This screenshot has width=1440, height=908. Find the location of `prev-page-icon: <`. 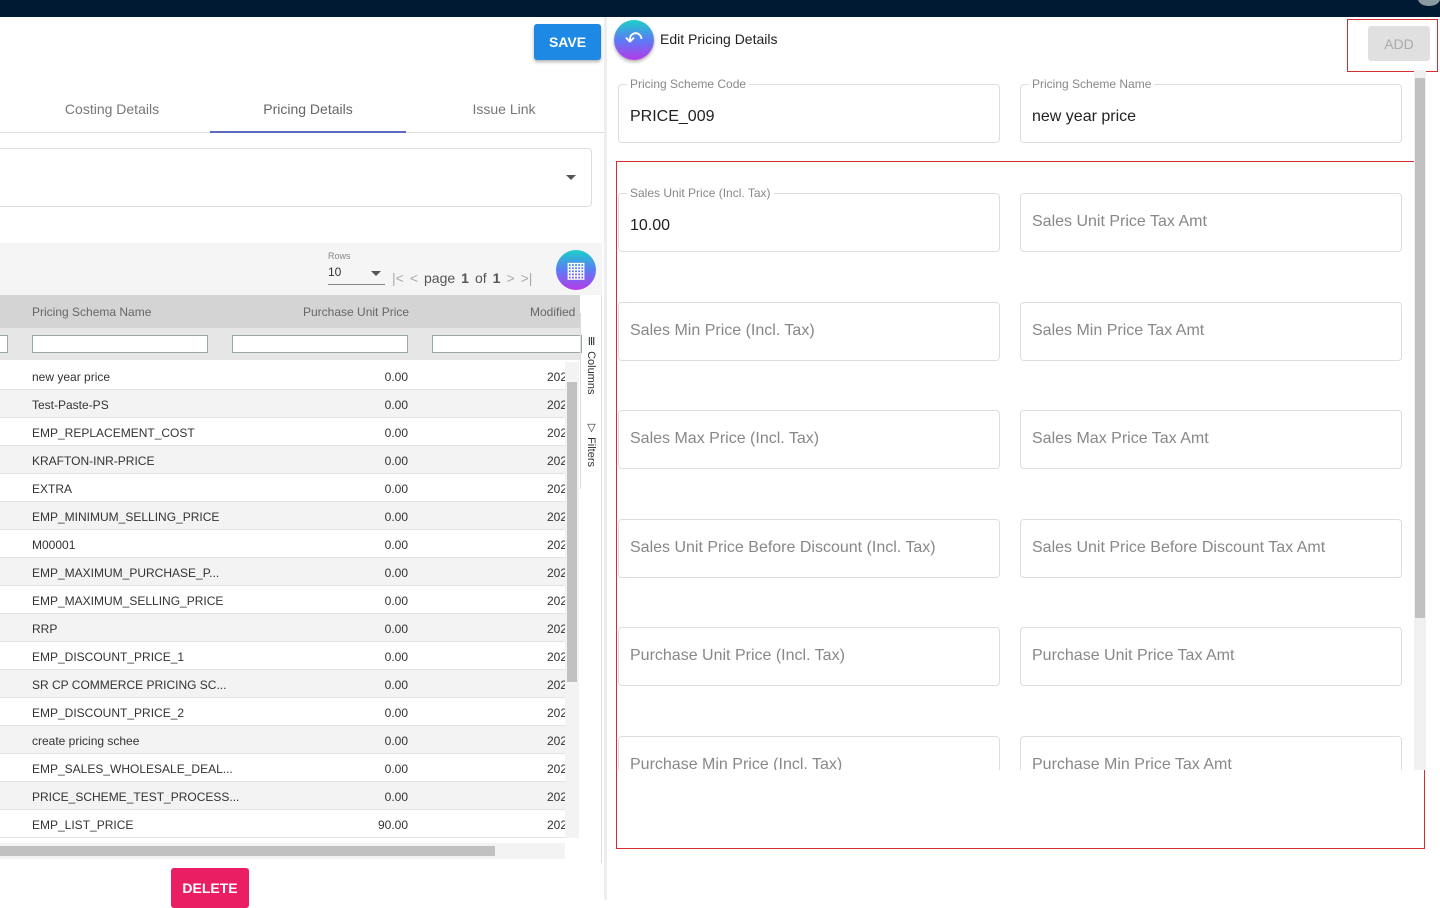

prev-page-icon: < is located at coordinates (414, 278).